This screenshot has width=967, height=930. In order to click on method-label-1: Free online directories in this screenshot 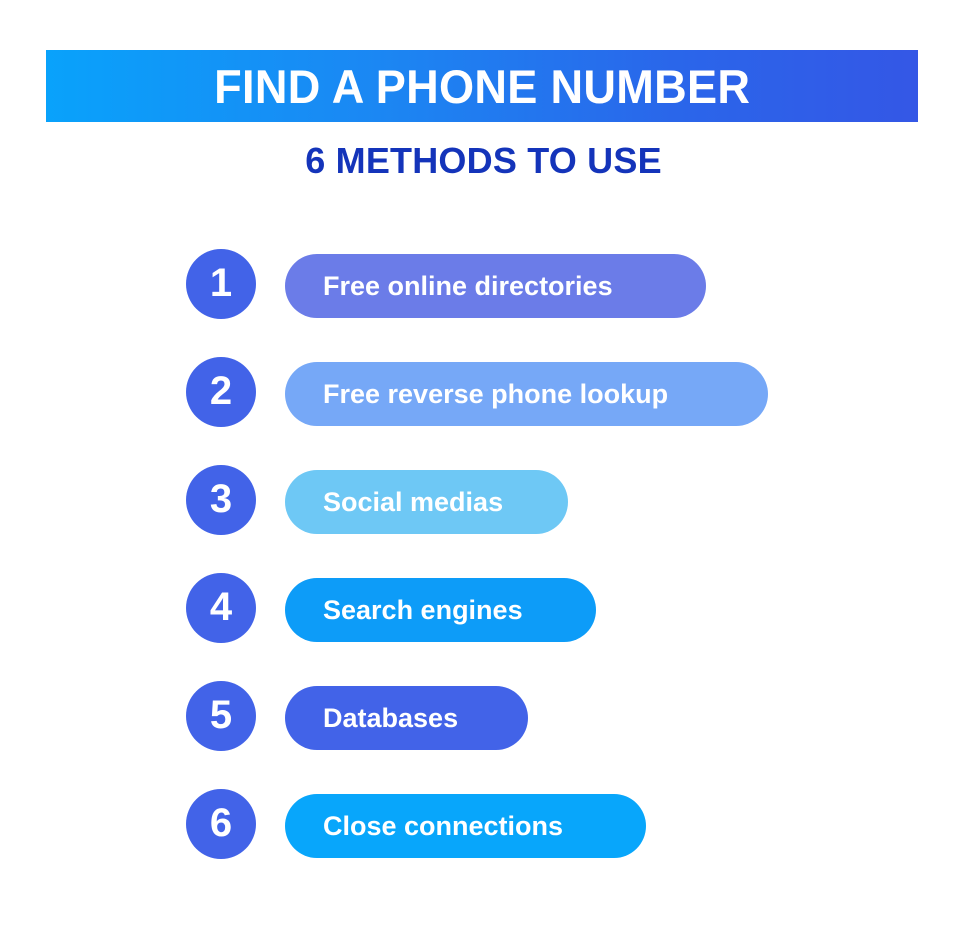, I will do `click(468, 285)`.